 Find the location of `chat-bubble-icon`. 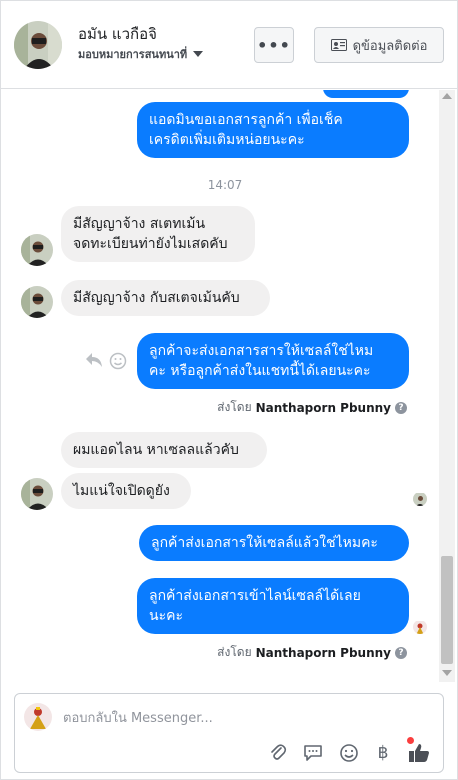

chat-bubble-icon is located at coordinates (313, 753).